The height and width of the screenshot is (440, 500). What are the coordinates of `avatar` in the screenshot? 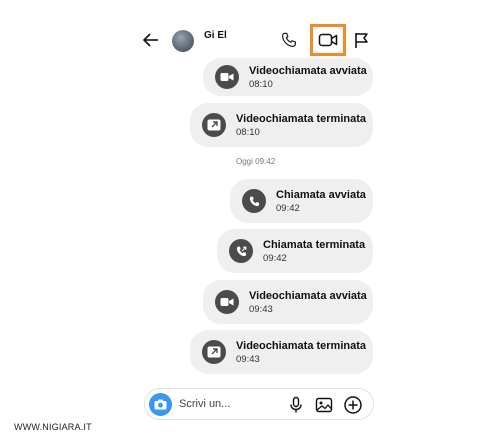 It's located at (183, 41).